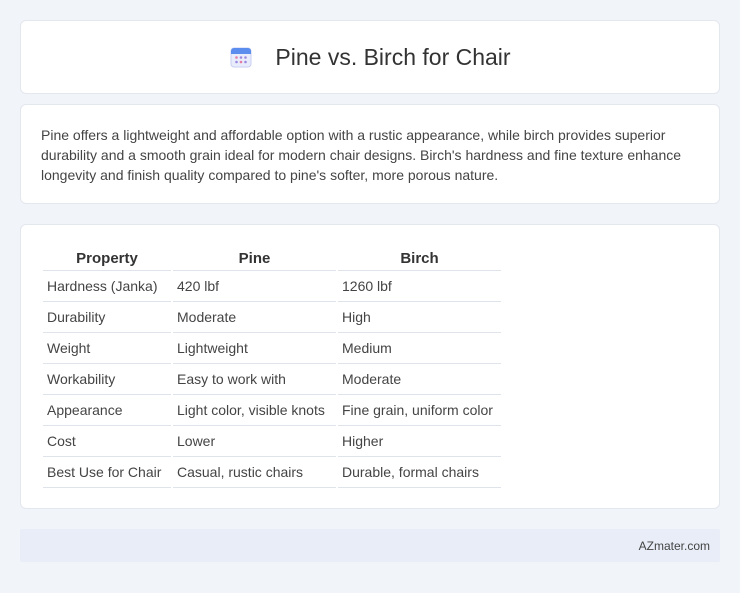 This screenshot has width=740, height=593. Describe the element at coordinates (107, 348) in the screenshot. I see `table-cell: Weight` at that location.